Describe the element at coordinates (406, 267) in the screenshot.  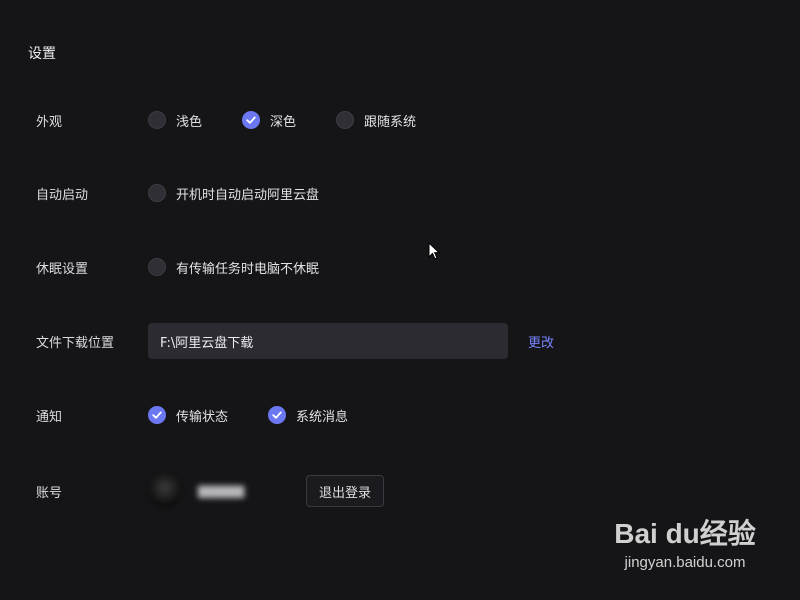
I see `sleep-row: 休眠设置 有传输任务时电脑不休眠` at that location.